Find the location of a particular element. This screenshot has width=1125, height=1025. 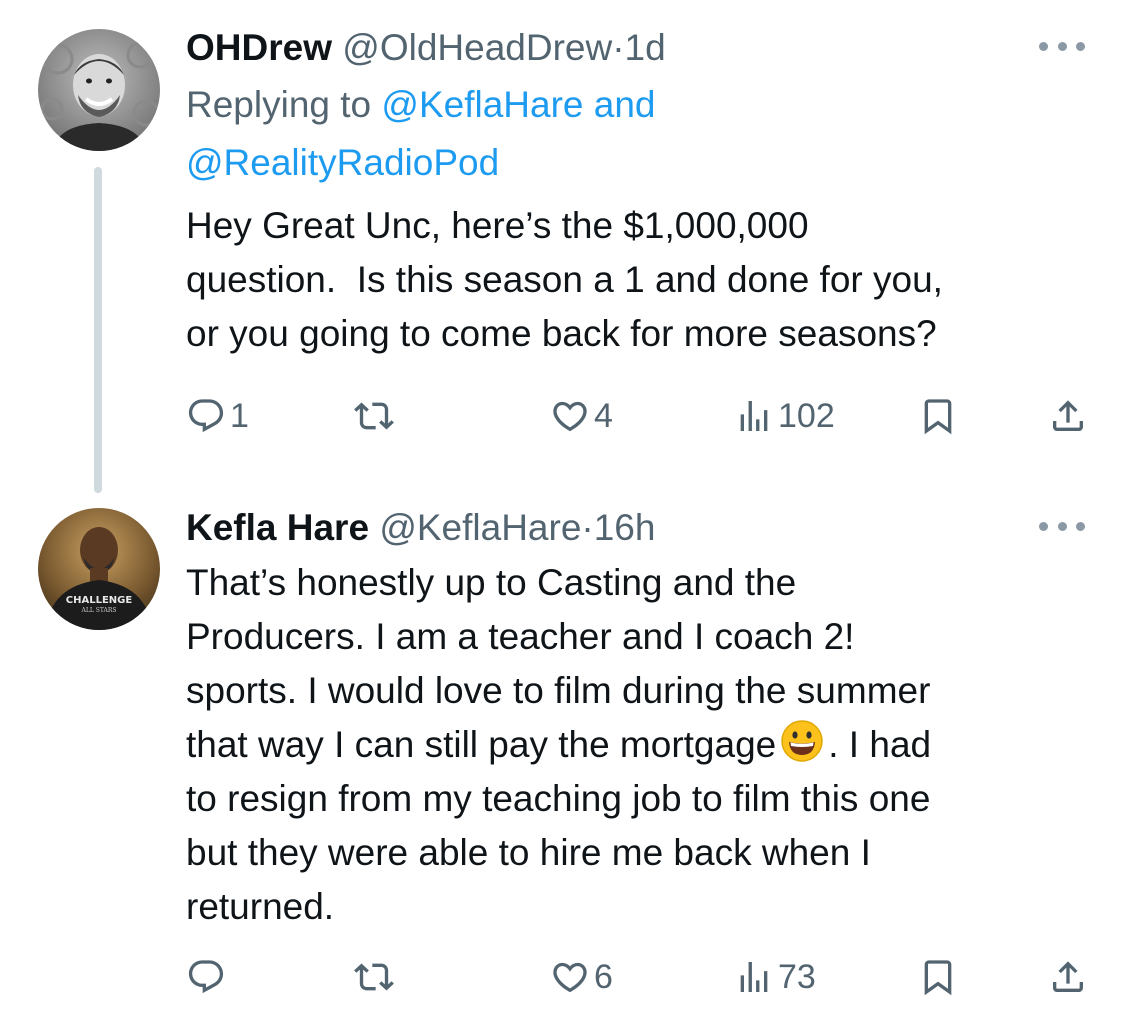

like-button: 4 is located at coordinates (581, 416).